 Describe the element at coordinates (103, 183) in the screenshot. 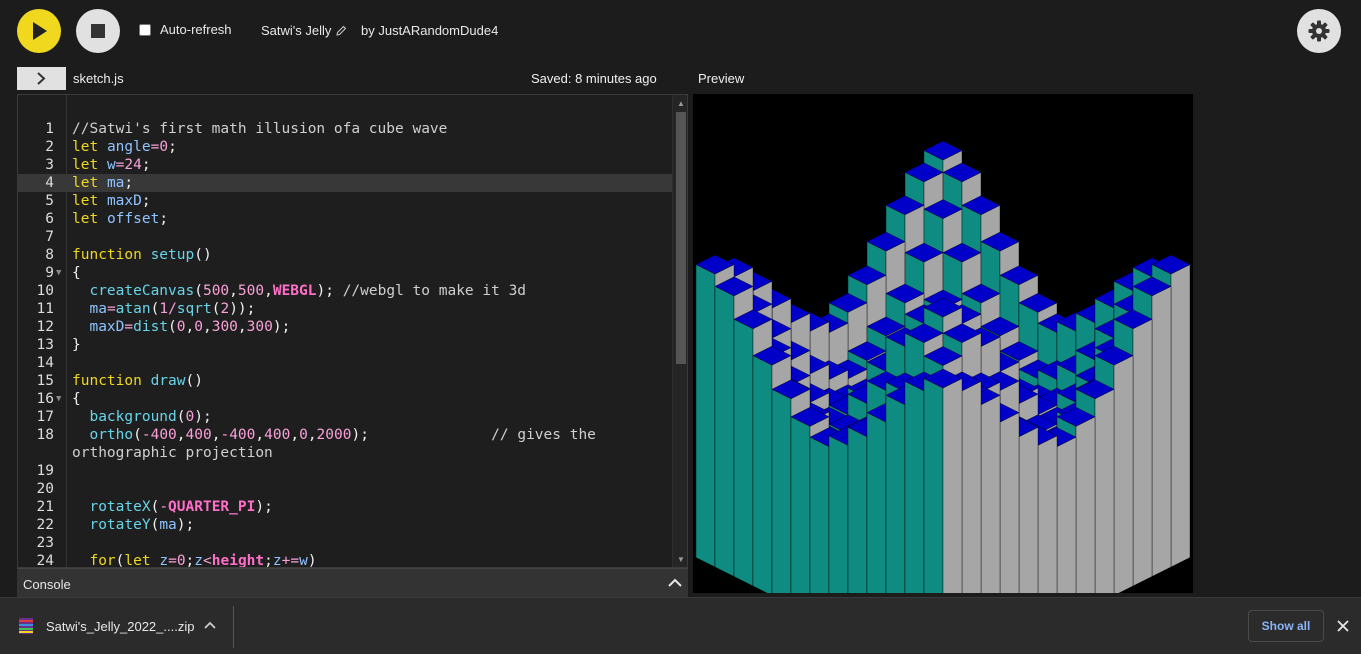

I see `code-text: let ma;` at that location.